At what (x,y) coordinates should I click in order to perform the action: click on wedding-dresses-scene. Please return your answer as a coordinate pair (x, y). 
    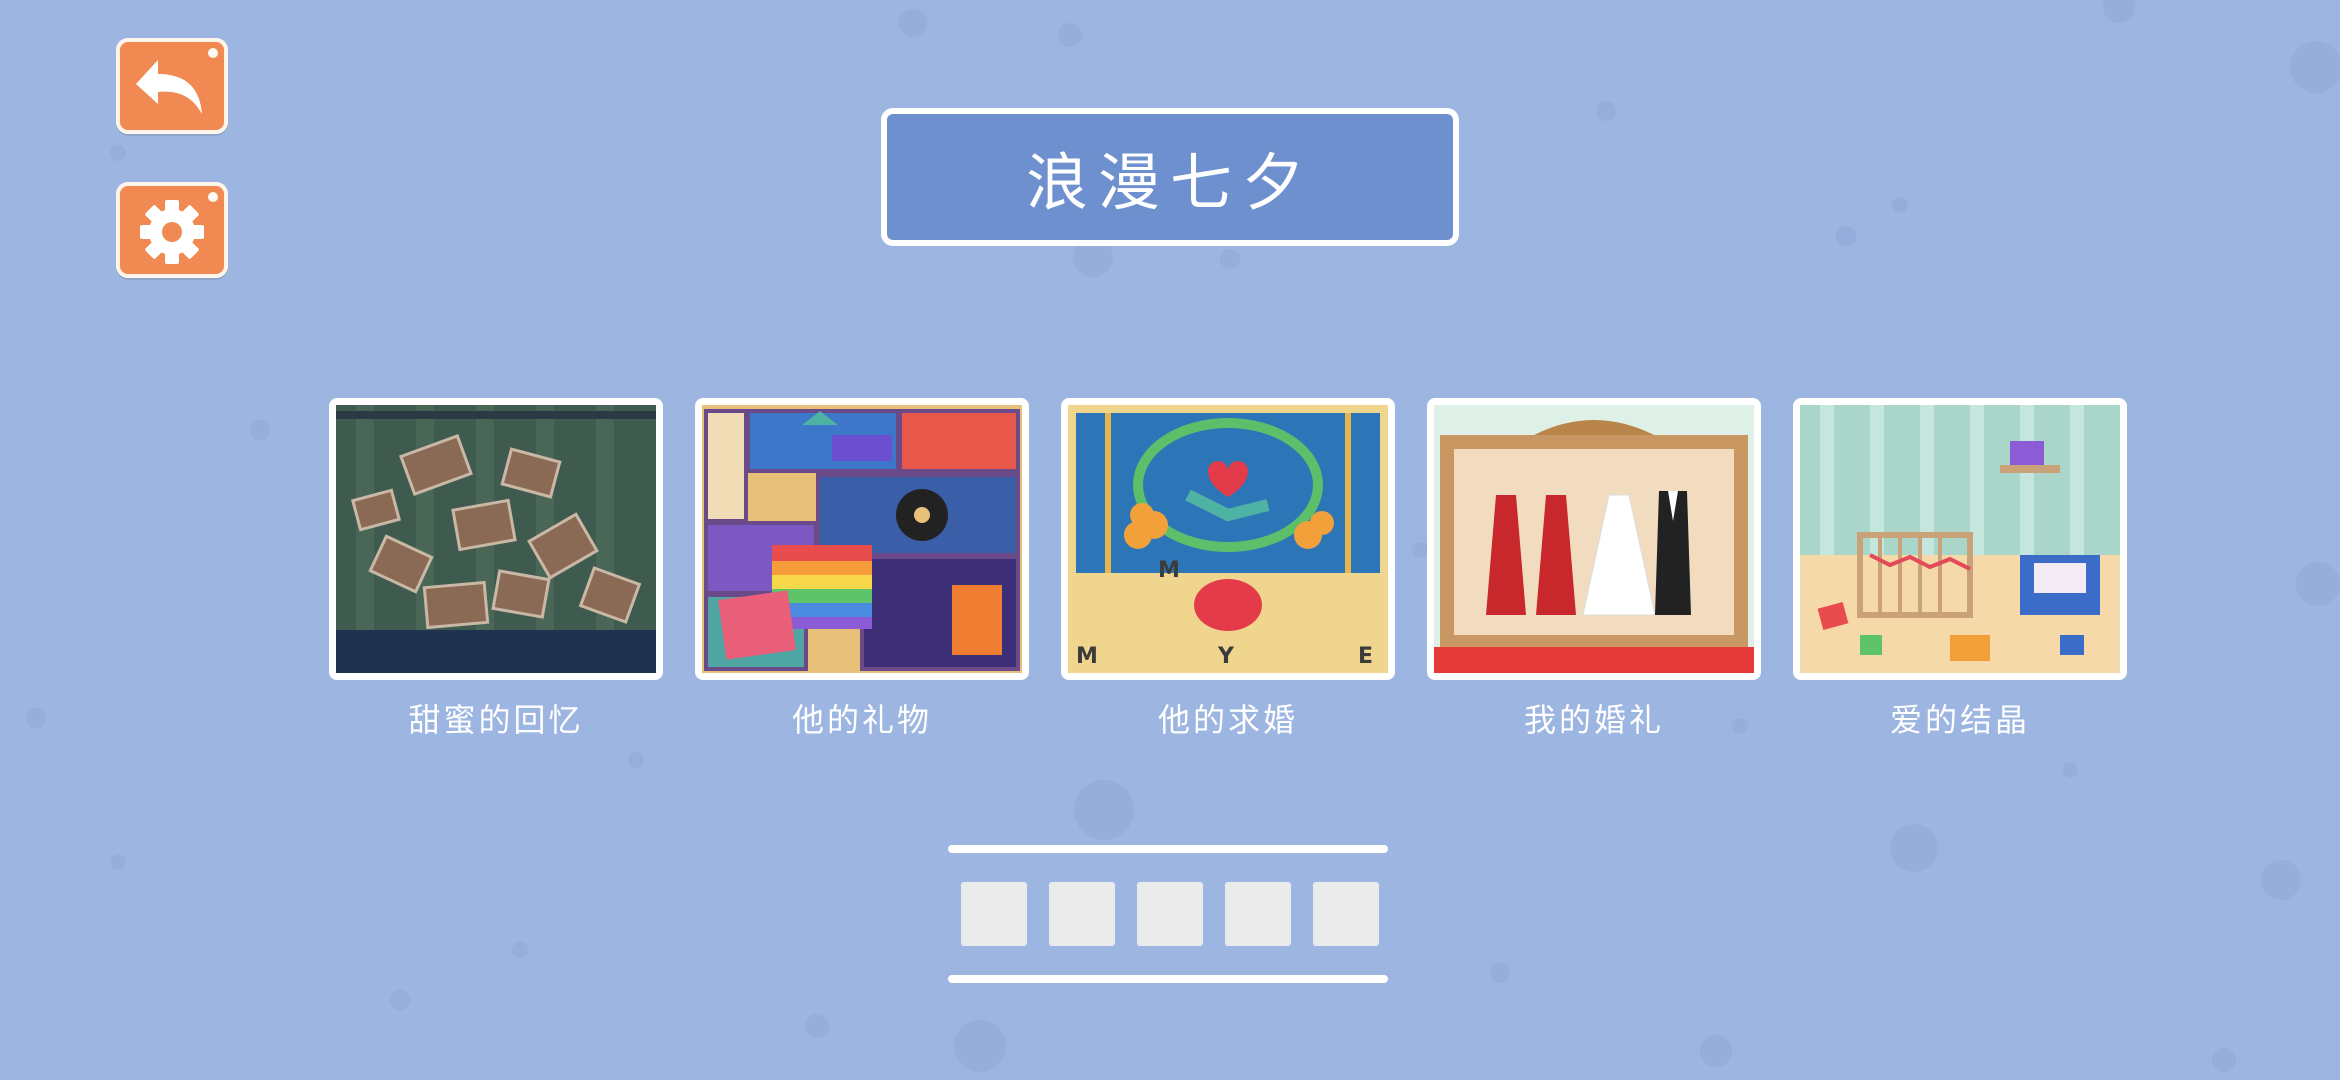
    Looking at the image, I should click on (1594, 539).